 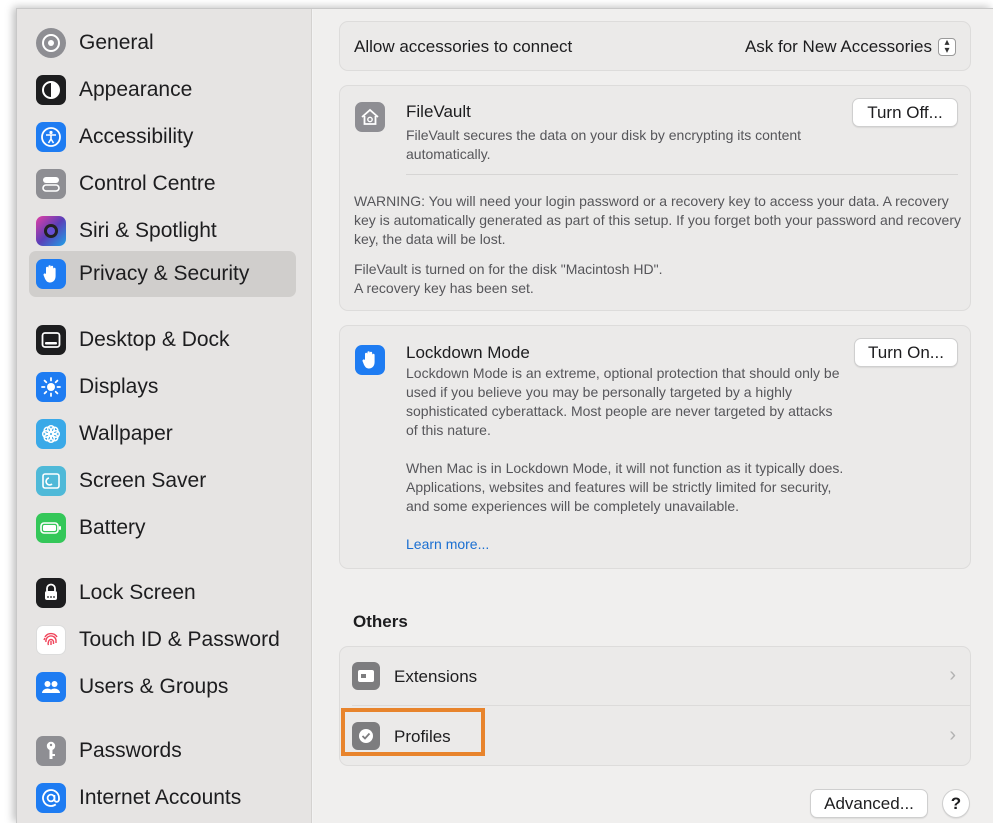 I want to click on lockdown-hand-icon, so click(x=370, y=360).